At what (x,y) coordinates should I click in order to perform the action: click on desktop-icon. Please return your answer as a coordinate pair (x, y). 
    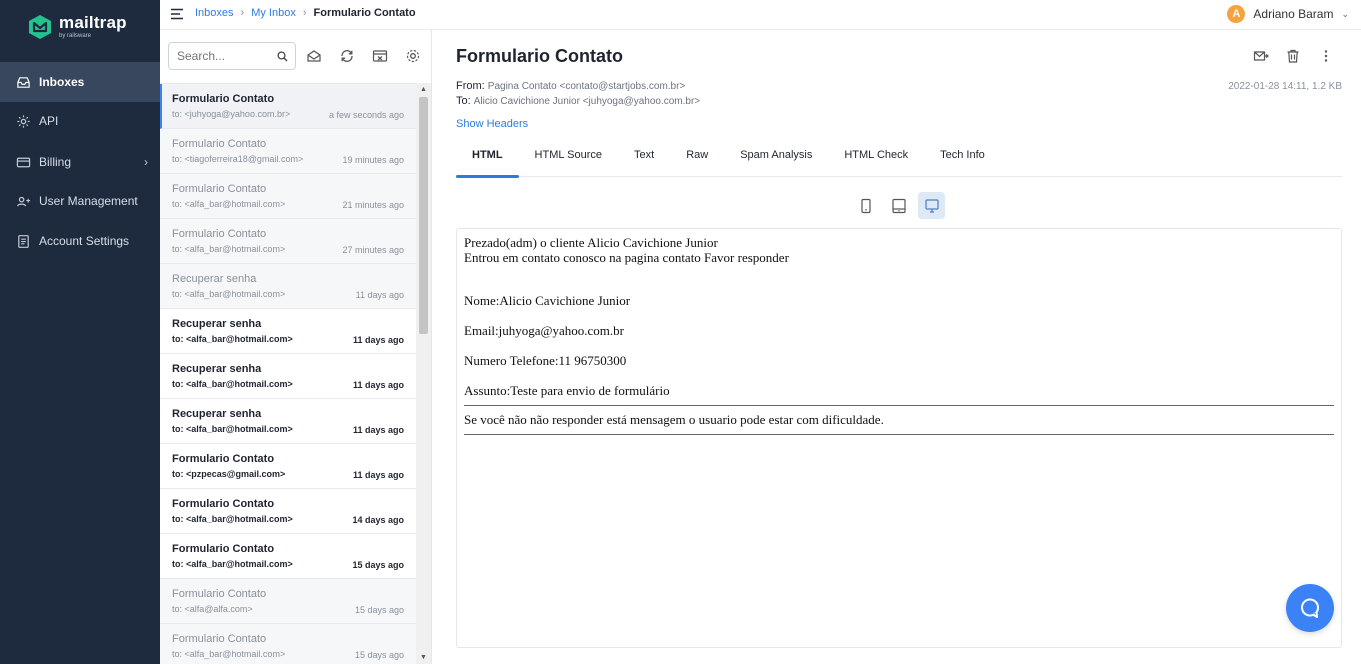
    Looking at the image, I should click on (931, 205).